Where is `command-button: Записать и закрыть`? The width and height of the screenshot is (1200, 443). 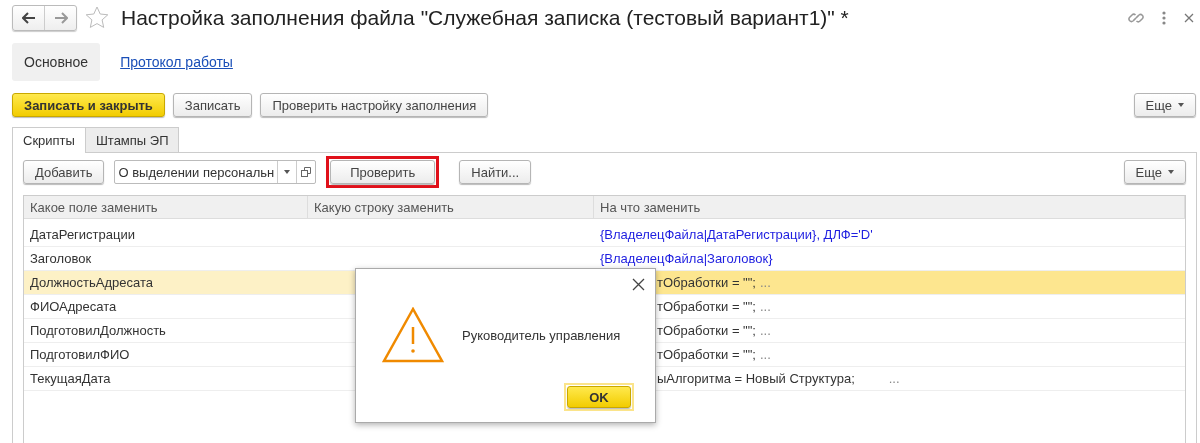
command-button: Записать и закрыть is located at coordinates (88, 105).